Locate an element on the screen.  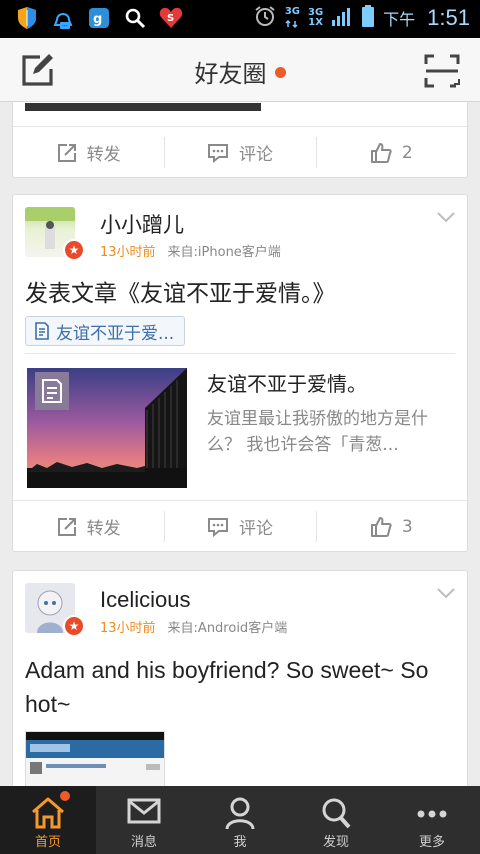
app-icon: g is located at coordinates (99, 18).